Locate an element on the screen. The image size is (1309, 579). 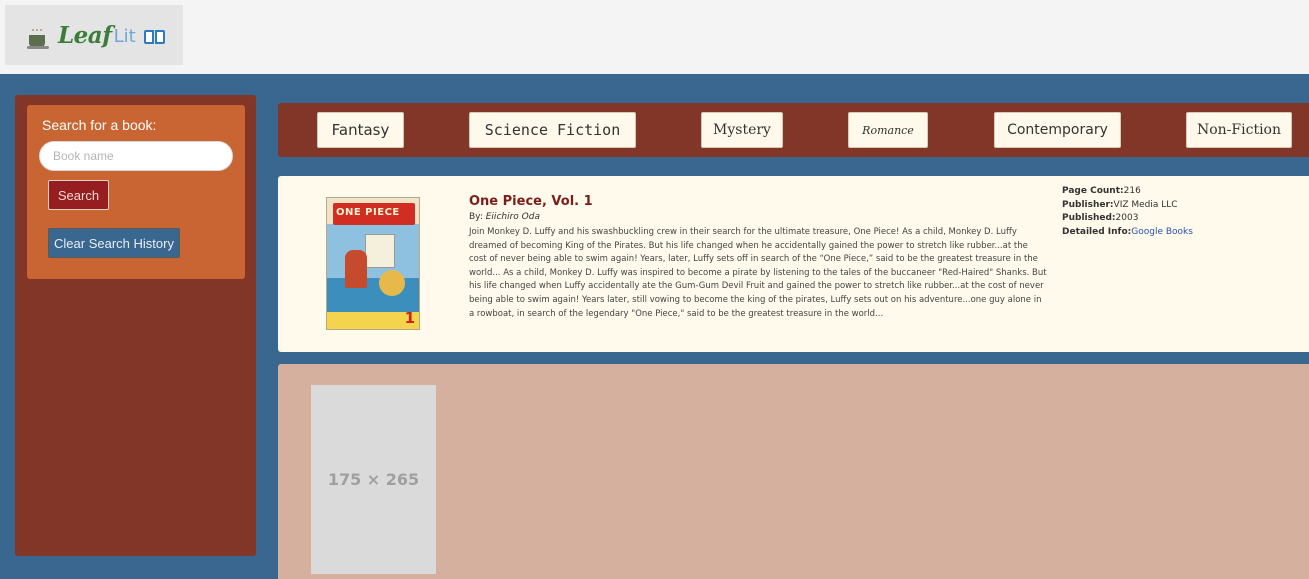
logo: Leaf Lit is located at coordinates (94, 35).